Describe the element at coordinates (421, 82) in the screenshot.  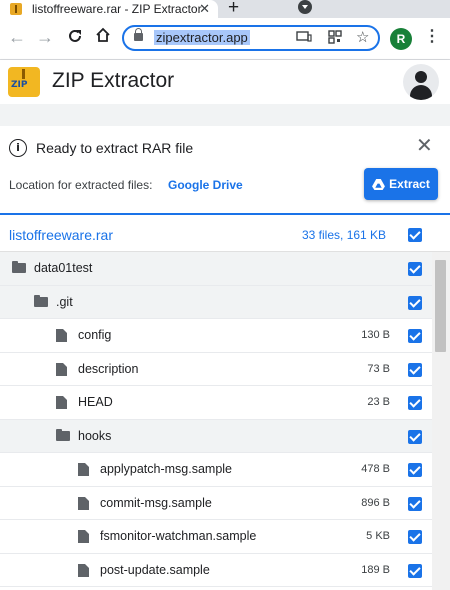
I see `account-icon` at that location.